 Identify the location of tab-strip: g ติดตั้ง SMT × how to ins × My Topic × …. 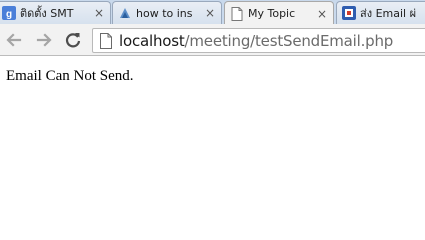
(212, 12).